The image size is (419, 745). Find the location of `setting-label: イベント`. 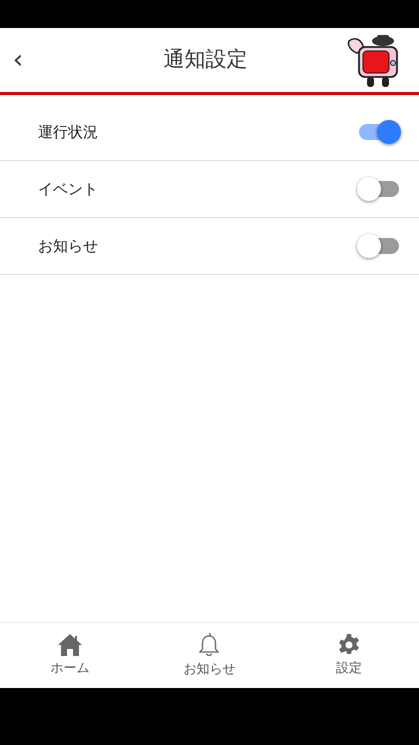

setting-label: イベント is located at coordinates (68, 189).